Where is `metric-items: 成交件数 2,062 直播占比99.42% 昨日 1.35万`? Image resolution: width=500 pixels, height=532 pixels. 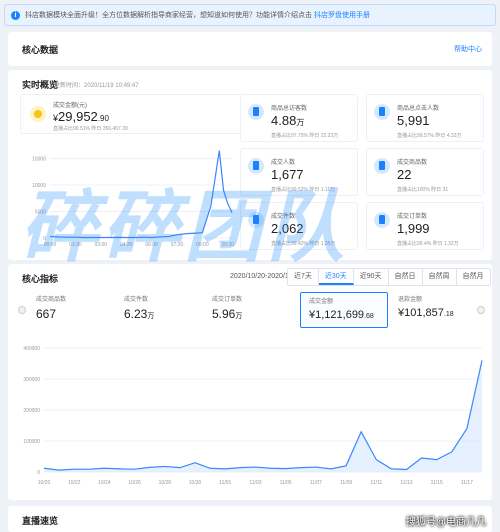
metric-items: 成交件数 2,062 直播占比99.42% 昨日 1.35万 is located at coordinates (299, 226).